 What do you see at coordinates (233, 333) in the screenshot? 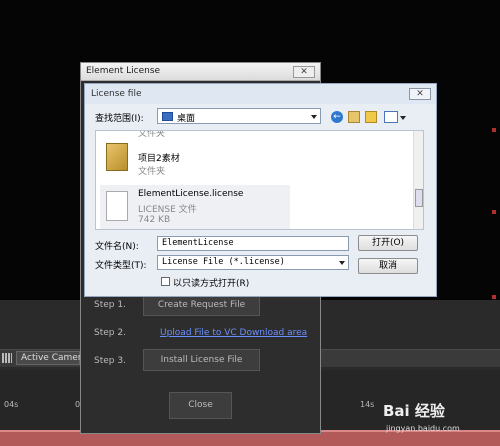
I see `upload-file-link: Upload File to VC Download area` at bounding box center [233, 333].